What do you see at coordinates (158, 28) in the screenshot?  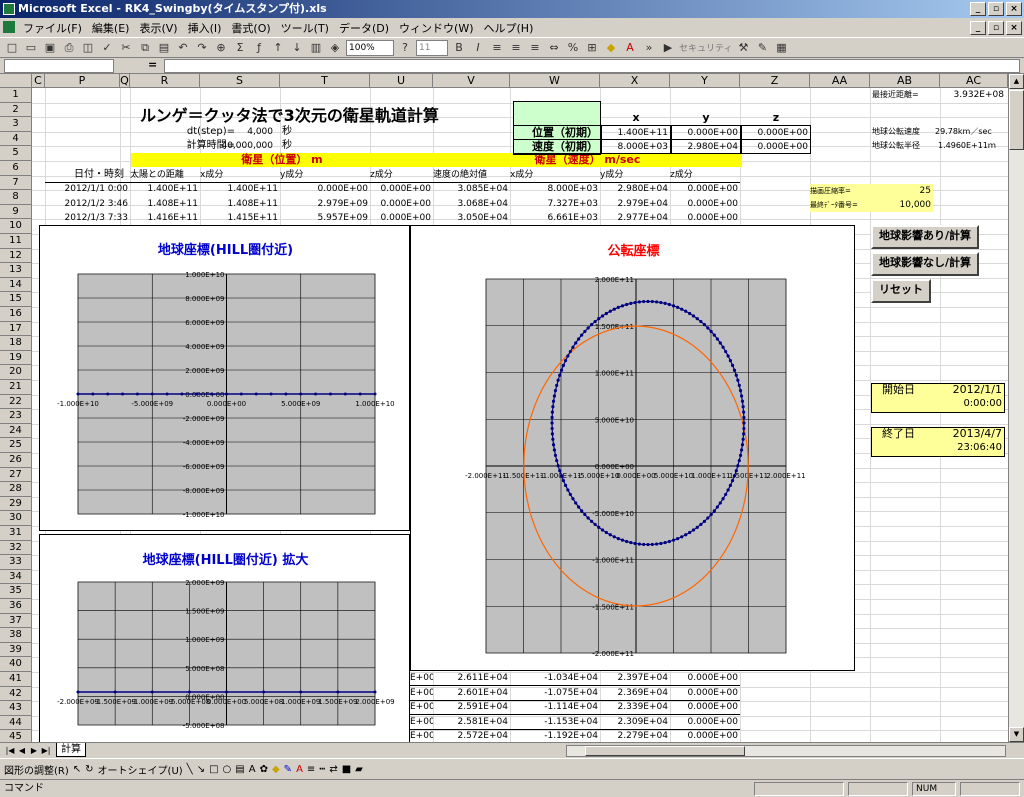 I see `menu-view: 表示(V)` at bounding box center [158, 28].